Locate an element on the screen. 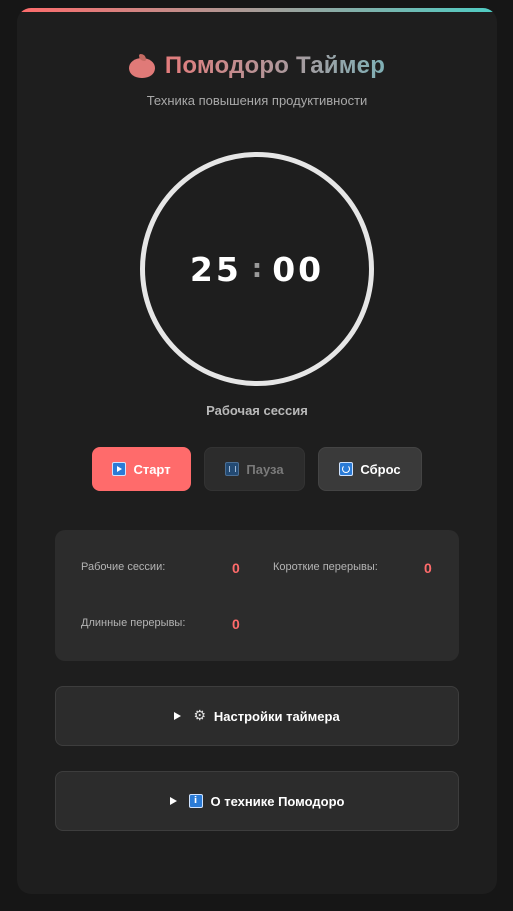 This screenshot has width=513, height=911. start-button: Старт is located at coordinates (141, 469).